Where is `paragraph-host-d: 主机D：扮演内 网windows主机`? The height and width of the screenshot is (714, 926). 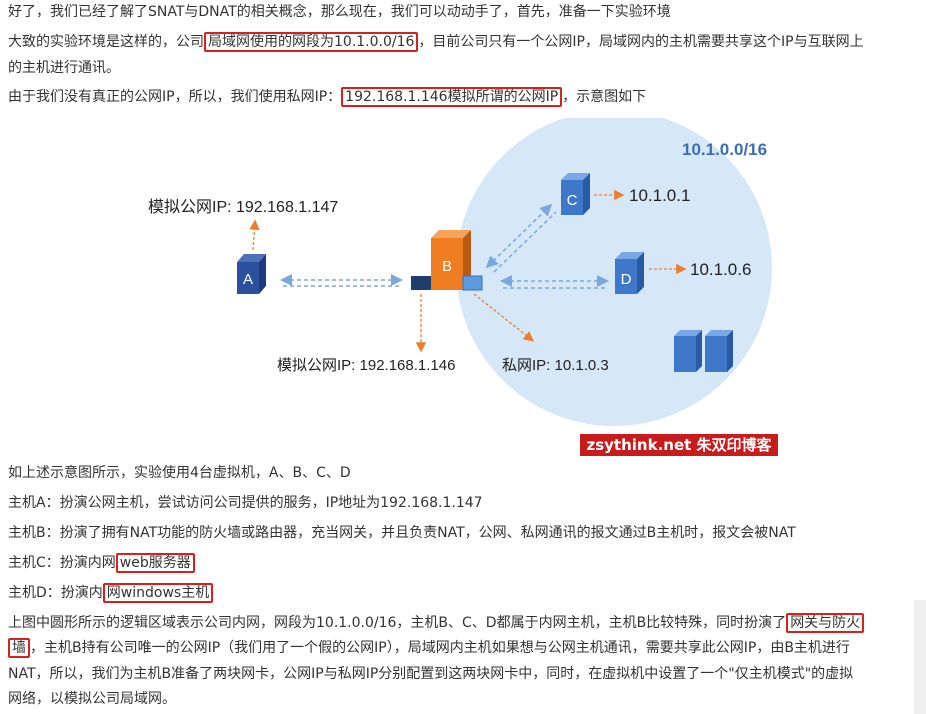 paragraph-host-d: 主机D：扮演内 网windows主机 is located at coordinates (111, 593).